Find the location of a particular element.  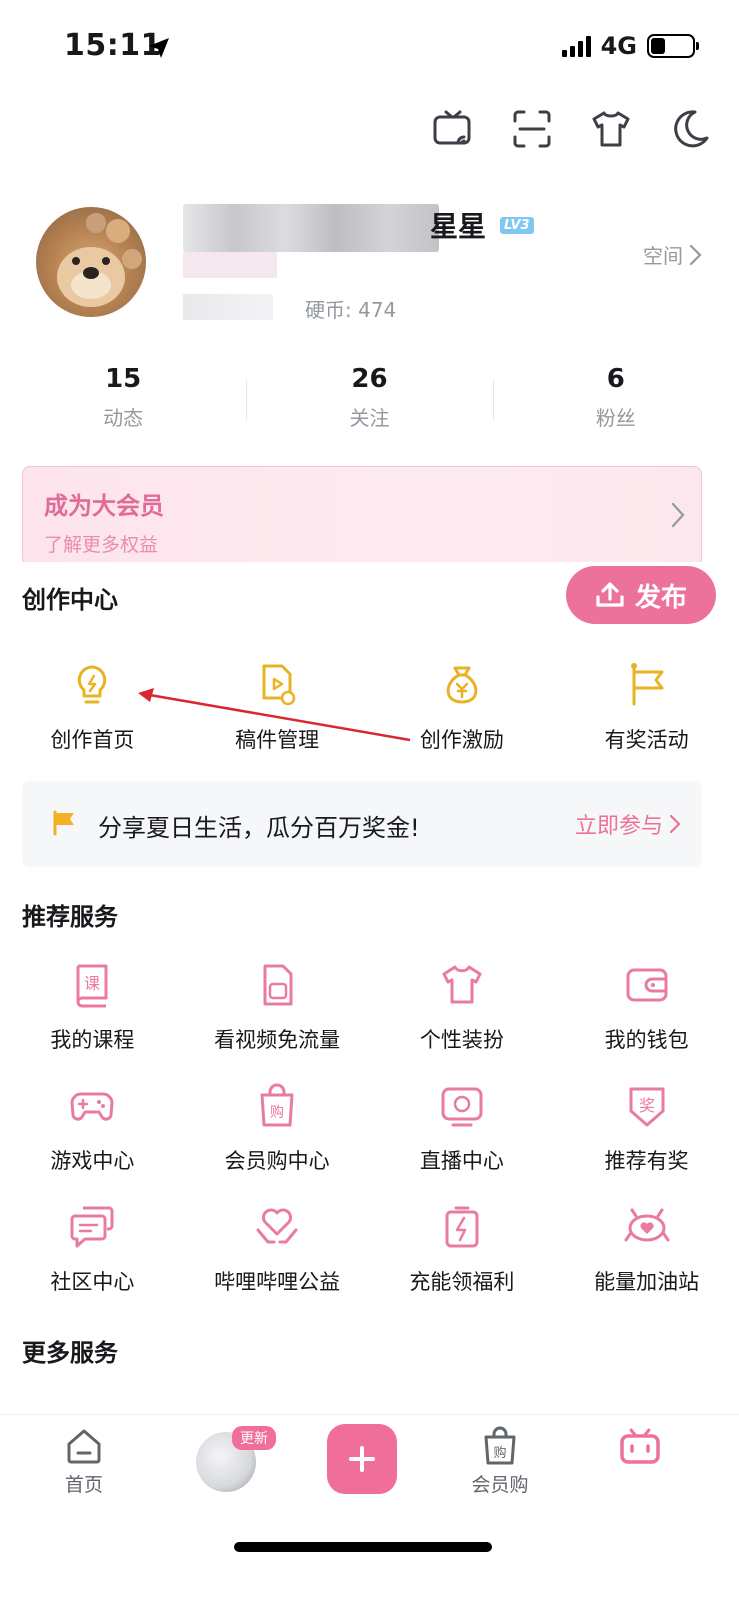

stat-label: 动态 is located at coordinates (123, 418).